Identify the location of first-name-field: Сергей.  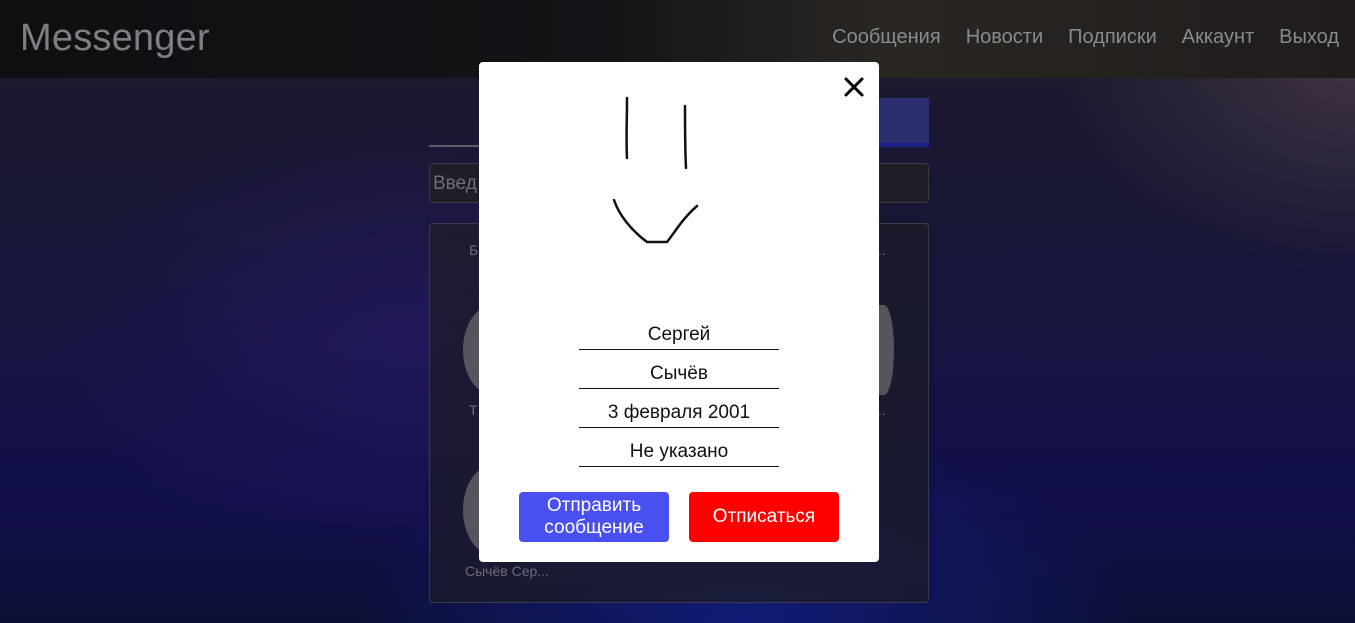
(679, 335).